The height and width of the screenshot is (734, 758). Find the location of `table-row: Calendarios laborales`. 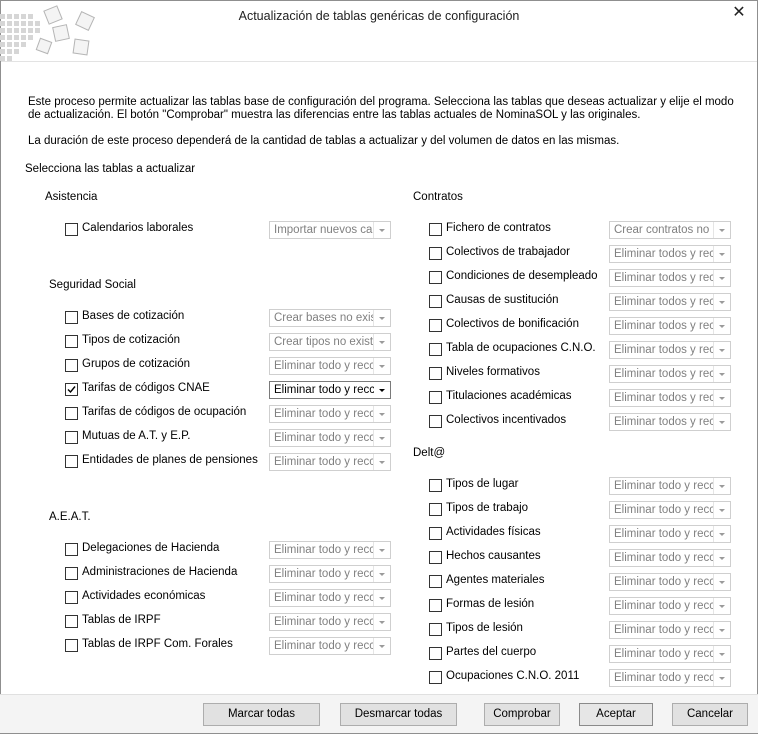

table-row: Calendarios laborales is located at coordinates (164, 230).